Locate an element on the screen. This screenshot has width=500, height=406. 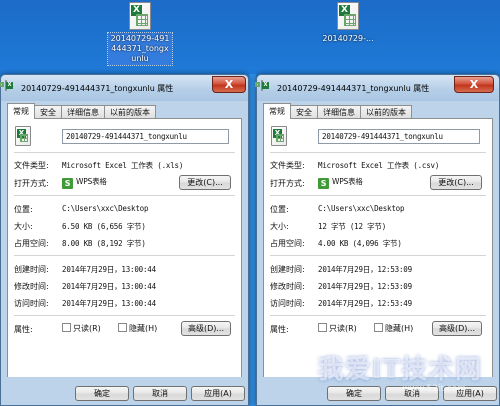
desktop-file-xls: X 20140729-491444371_tongxunlu is located at coordinates (140, 34).